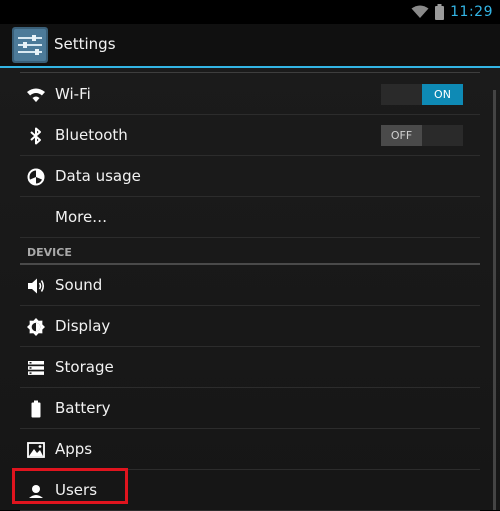  What do you see at coordinates (494, 300) in the screenshot?
I see `scrollbar` at bounding box center [494, 300].